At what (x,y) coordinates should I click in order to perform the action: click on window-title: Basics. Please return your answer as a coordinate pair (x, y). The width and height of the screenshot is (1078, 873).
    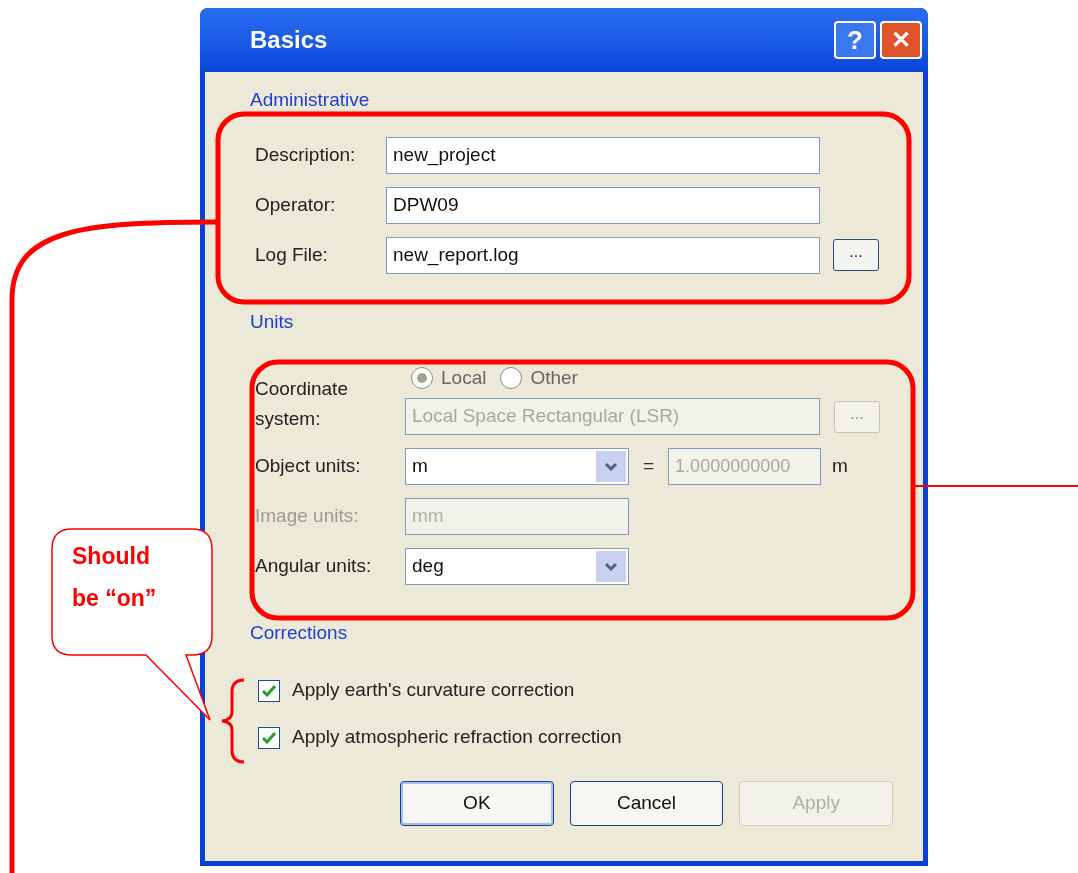
    Looking at the image, I should click on (289, 40).